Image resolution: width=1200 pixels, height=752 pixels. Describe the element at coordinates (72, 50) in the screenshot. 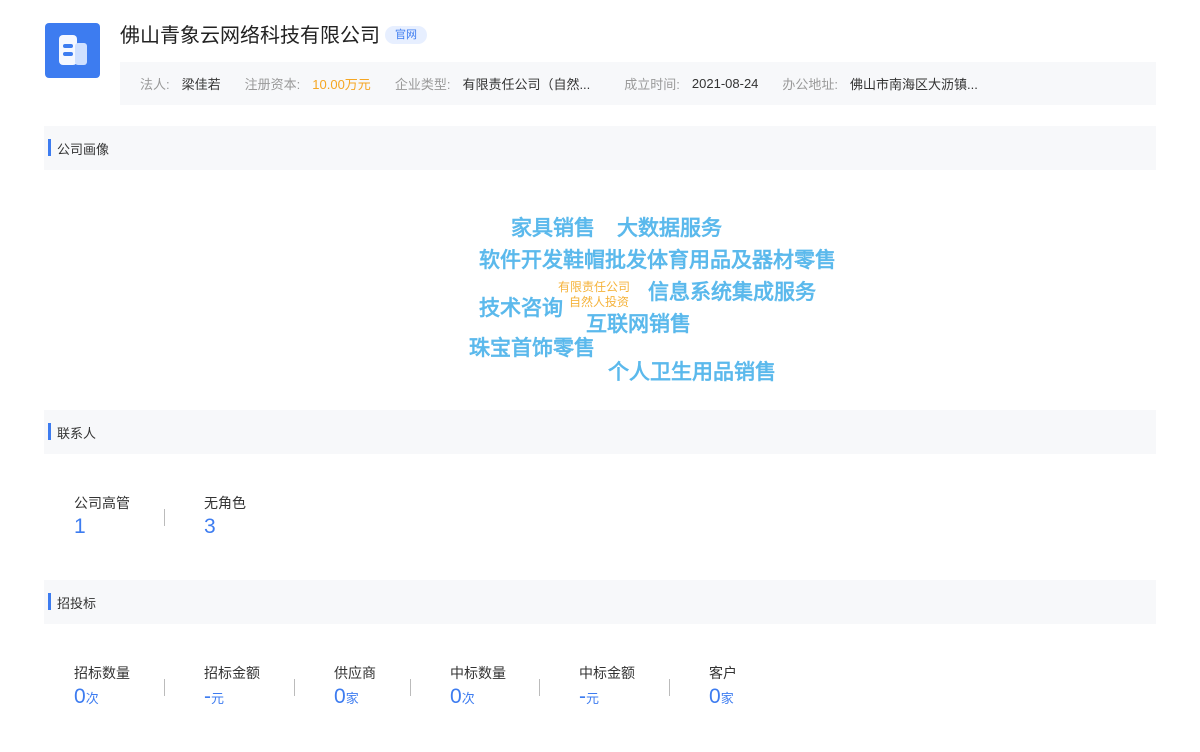

I see `building-icon` at that location.